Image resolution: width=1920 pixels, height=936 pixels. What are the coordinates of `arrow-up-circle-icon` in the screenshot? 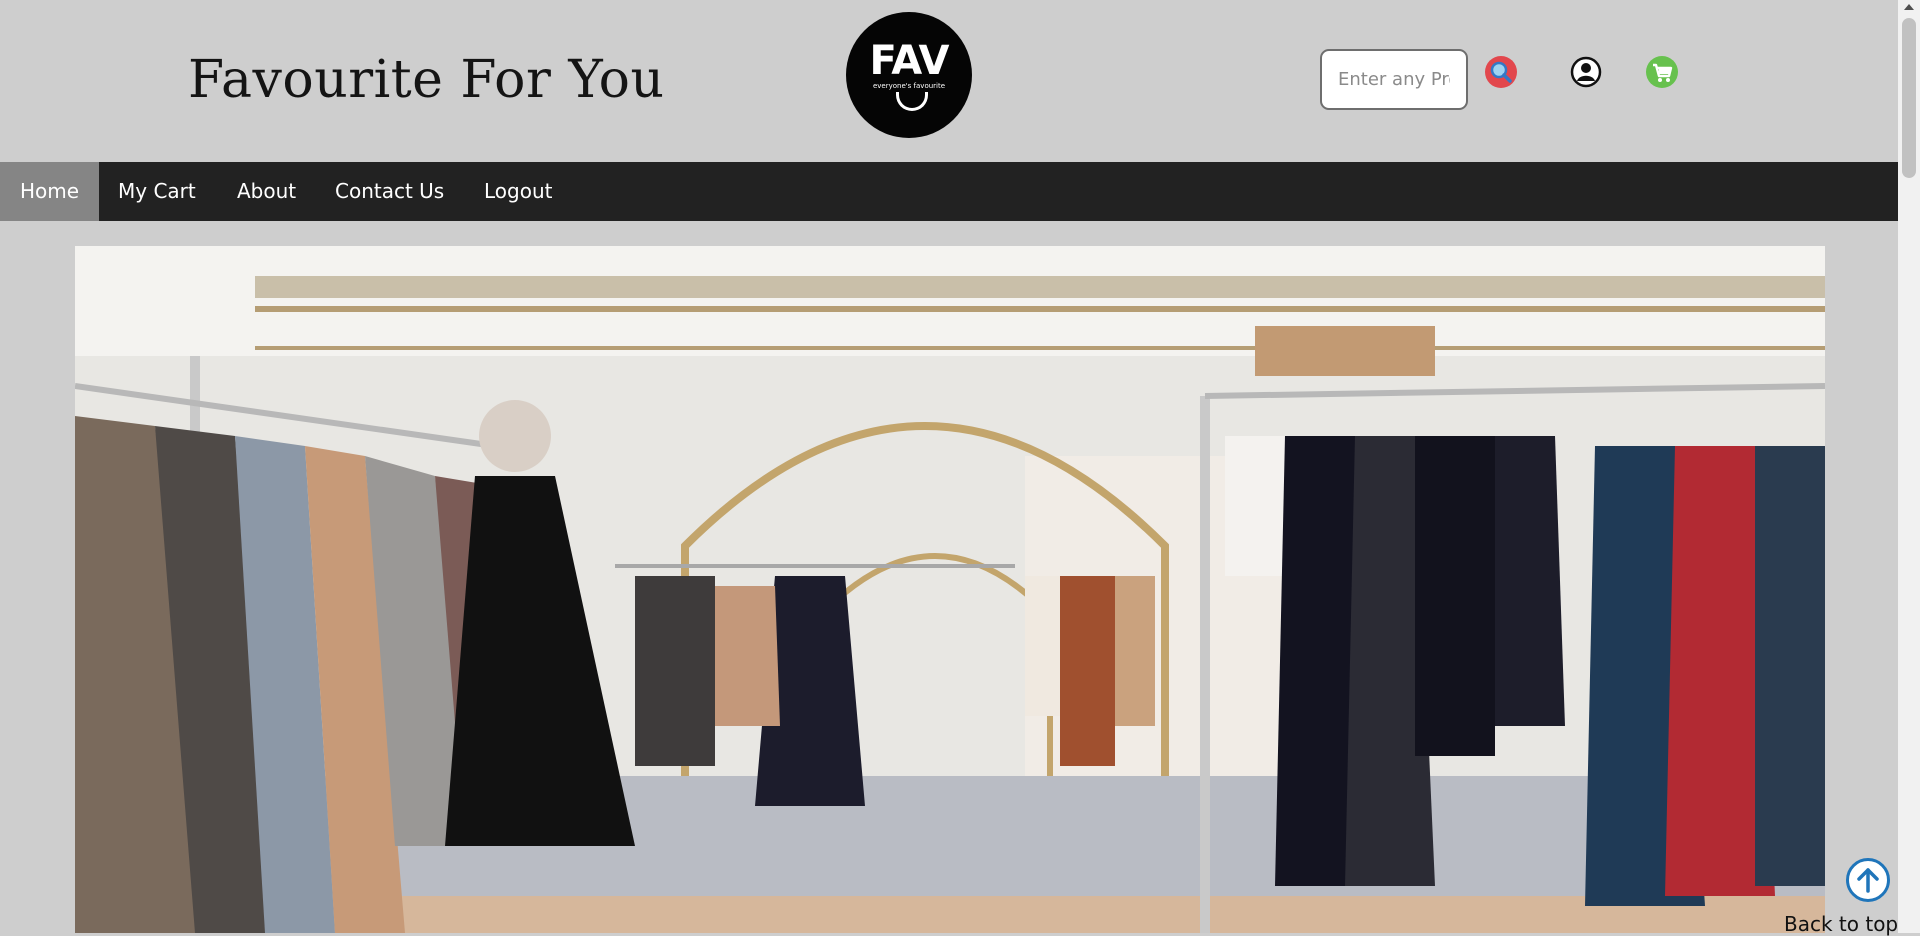 It's located at (1868, 880).